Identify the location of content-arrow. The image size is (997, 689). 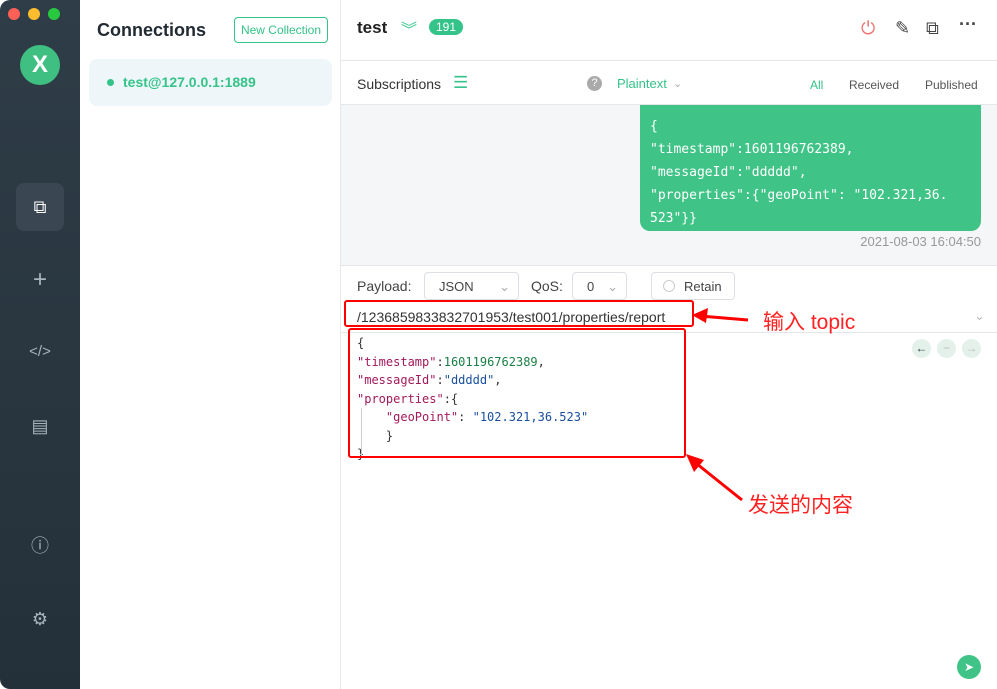
(717, 480).